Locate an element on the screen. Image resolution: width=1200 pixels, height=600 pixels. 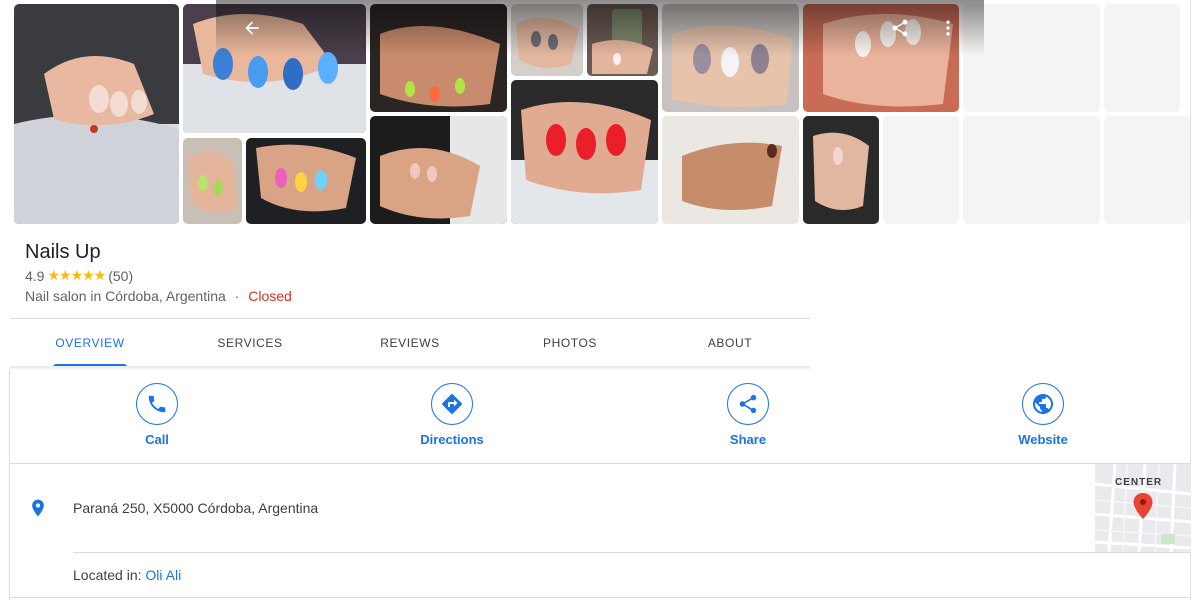
website-button: Website is located at coordinates (1043, 415).